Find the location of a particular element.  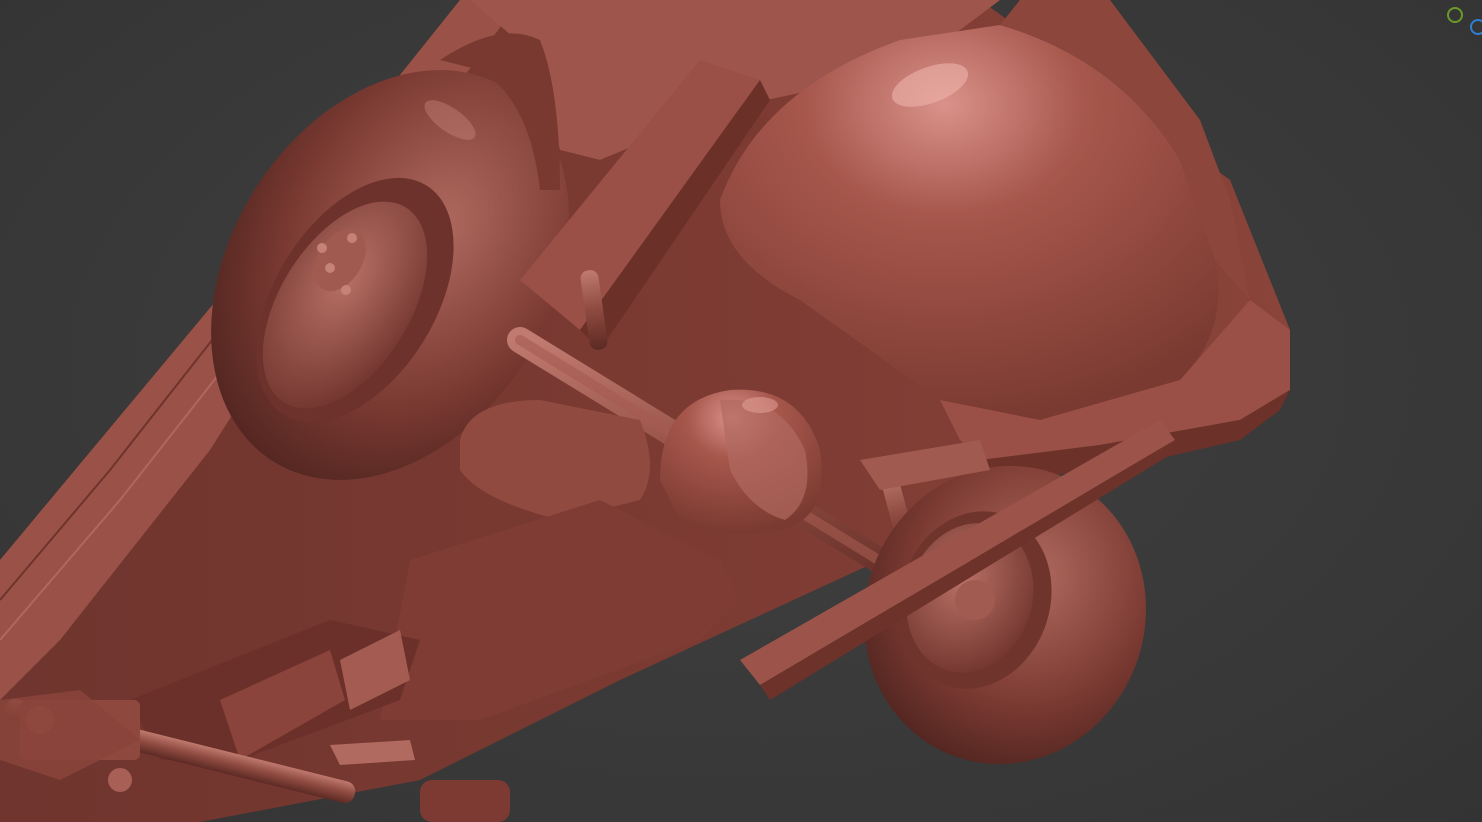

y-axis-icon is located at coordinates (1455, 15).